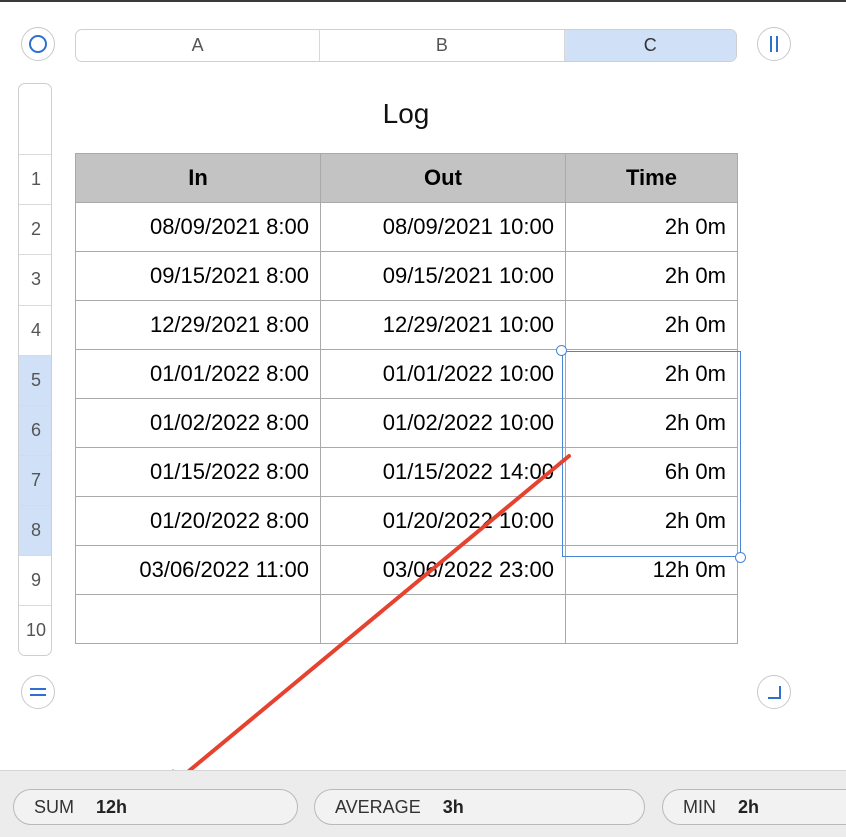  Describe the element at coordinates (54, 806) in the screenshot. I see `sum-label: SUM` at that location.